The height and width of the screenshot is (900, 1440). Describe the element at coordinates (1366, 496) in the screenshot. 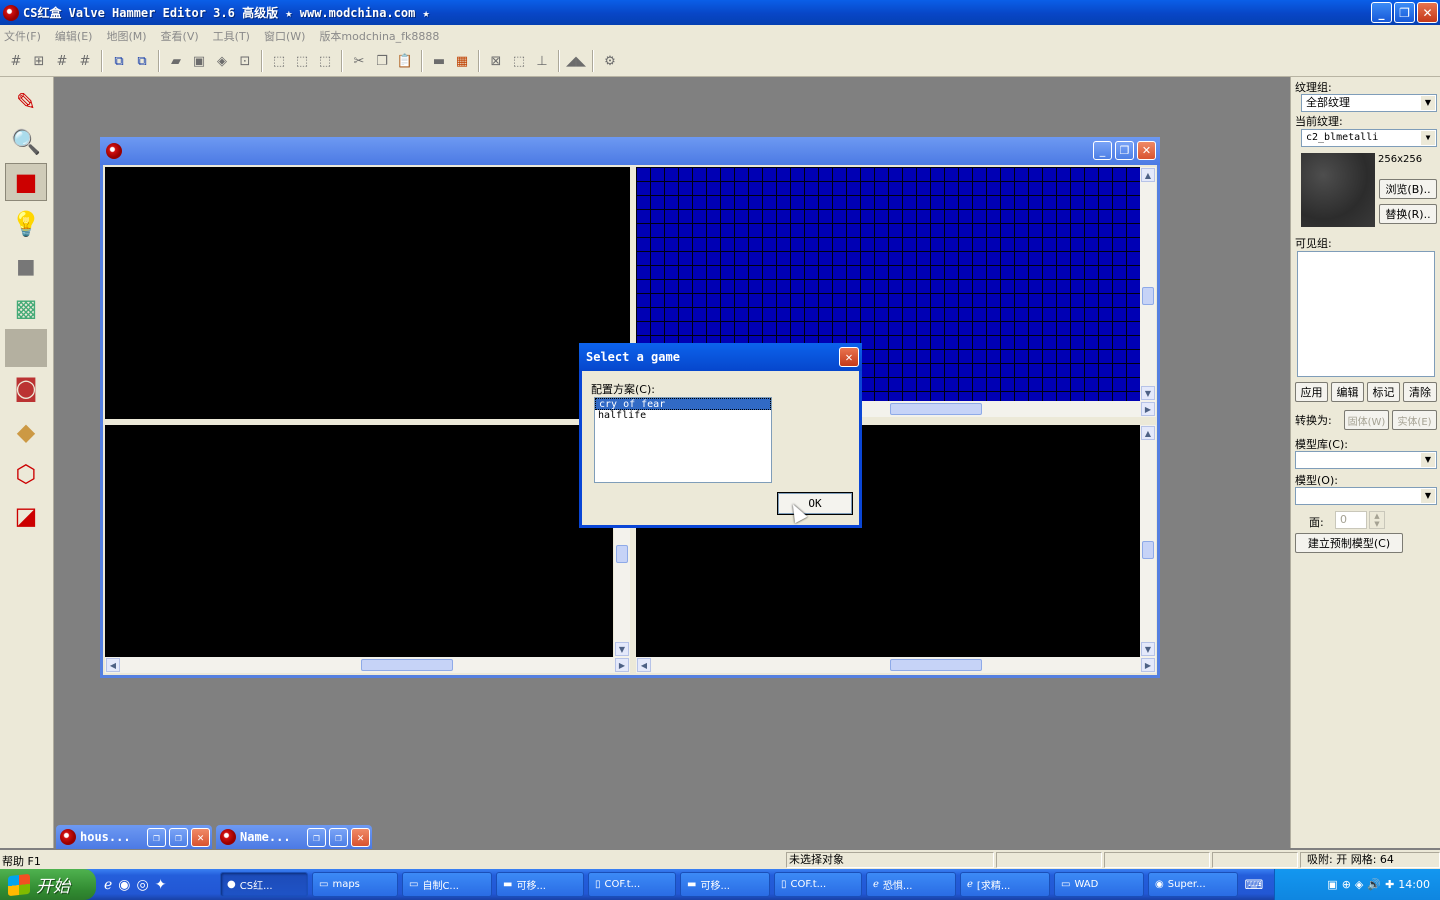

I see `prefab-select: ▼` at that location.